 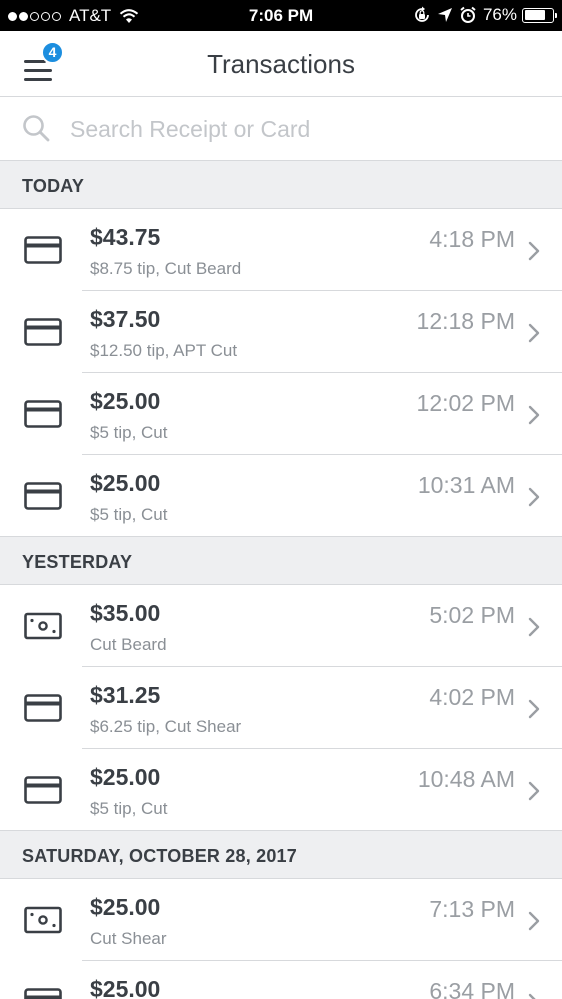 I want to click on battery-percentage: 76%, so click(x=499, y=14).